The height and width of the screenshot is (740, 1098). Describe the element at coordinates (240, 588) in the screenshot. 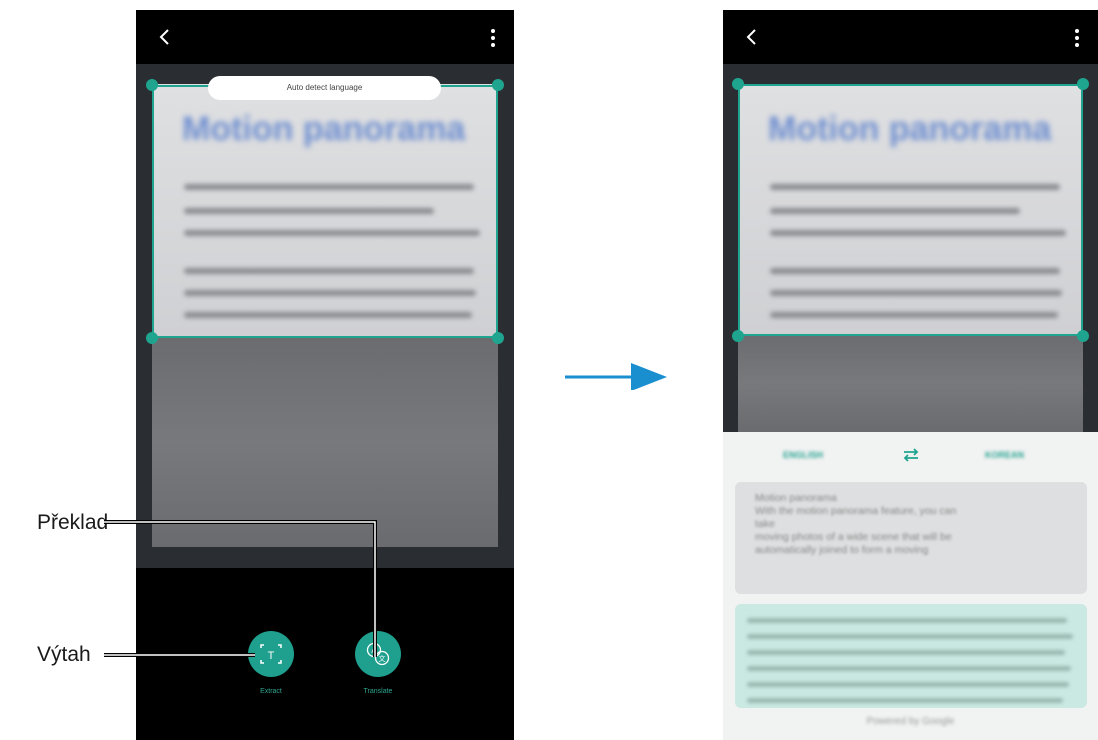

I see `callout-leader-lines` at that location.